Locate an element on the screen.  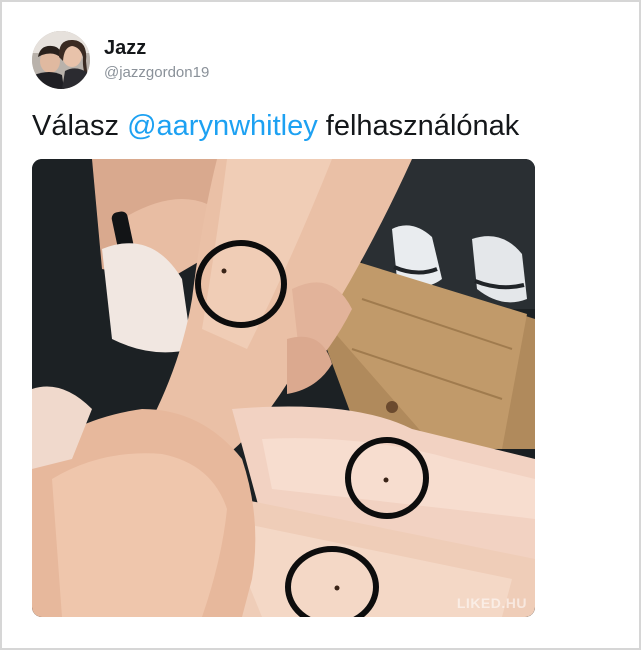
tweet-header: Jazz @jazzgordon19 is located at coordinates (120, 60).